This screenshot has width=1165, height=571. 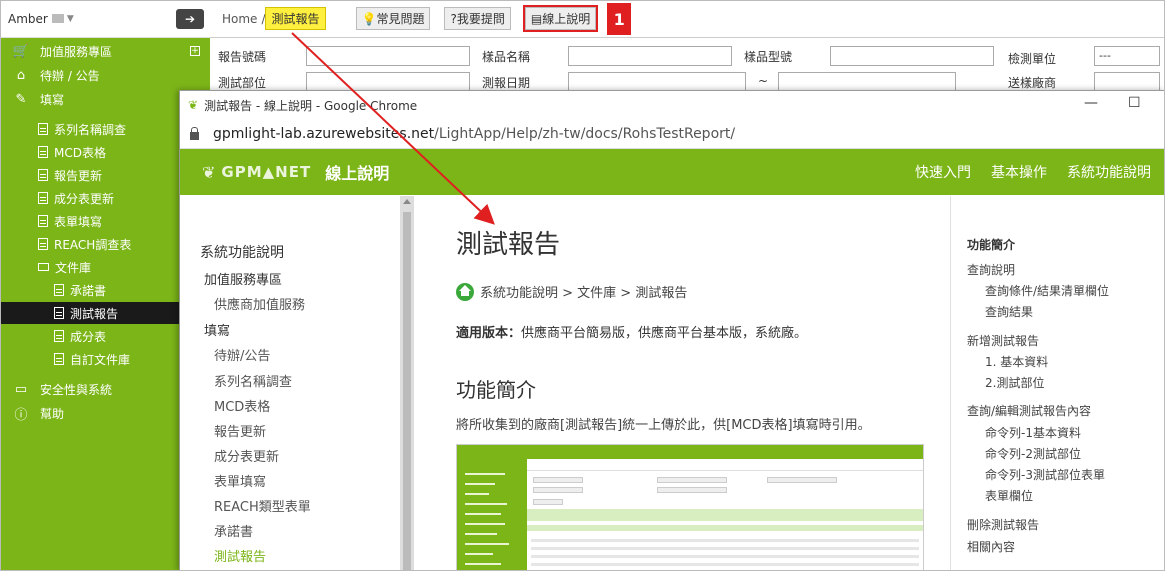 What do you see at coordinates (393, 18) in the screenshot?
I see `faq-button: 💡常見問題` at bounding box center [393, 18].